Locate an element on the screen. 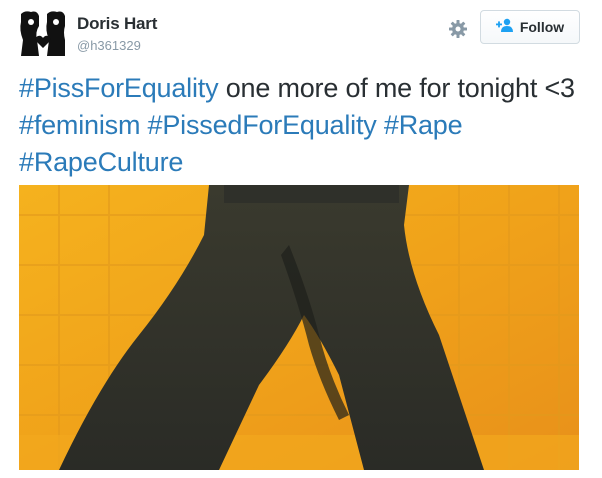 Image resolution: width=602 pixels, height=478 pixels. follow-button: Follow is located at coordinates (530, 27).